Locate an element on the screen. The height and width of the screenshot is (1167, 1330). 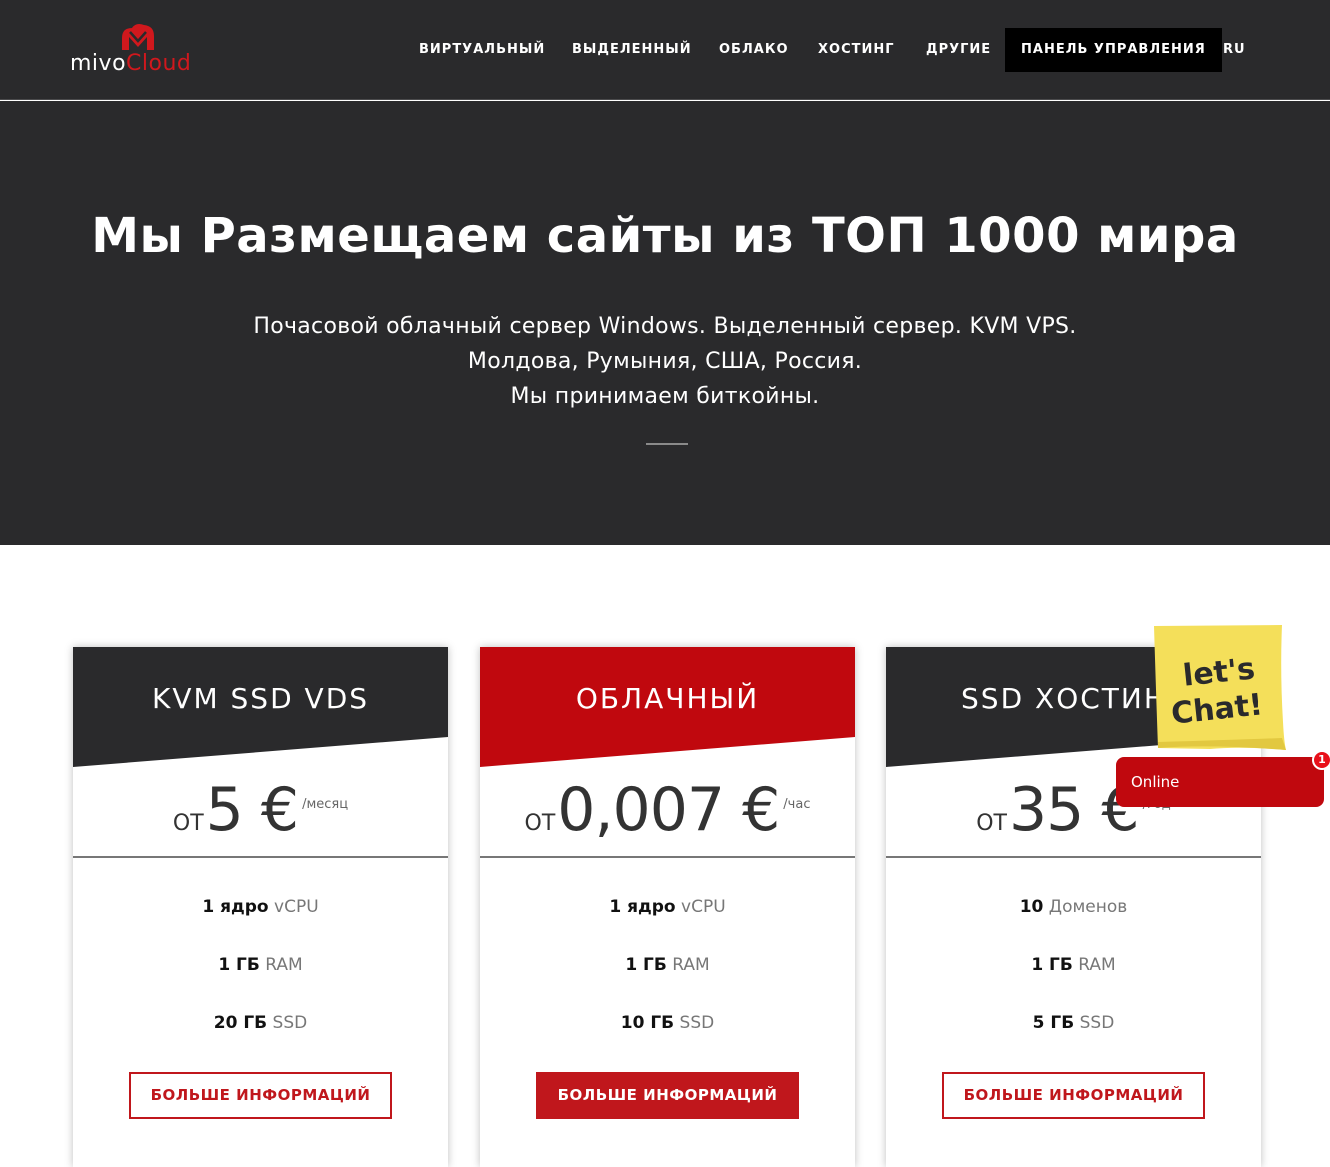
feature-ssd: 20 ГБ SSD is located at coordinates (260, 1023).